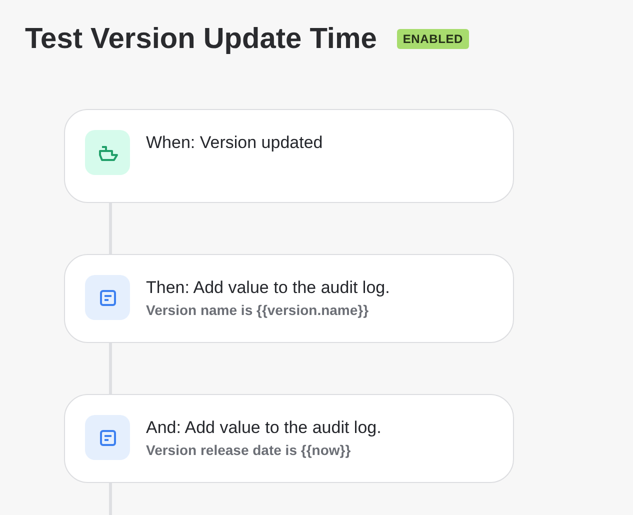 The height and width of the screenshot is (515, 633). I want to click on step-detail: Version name is {{version.name}}, so click(258, 310).